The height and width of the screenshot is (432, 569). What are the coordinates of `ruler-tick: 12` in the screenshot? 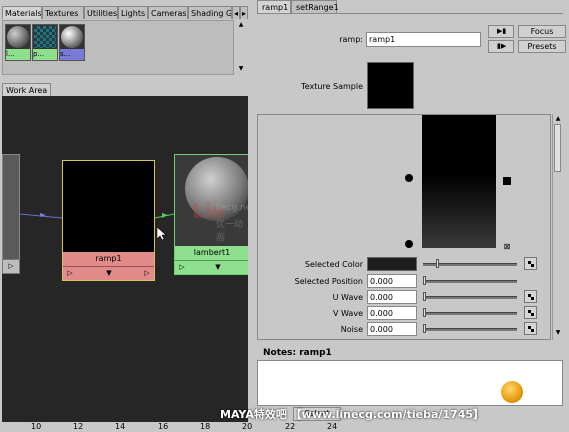 It's located at (78, 426).